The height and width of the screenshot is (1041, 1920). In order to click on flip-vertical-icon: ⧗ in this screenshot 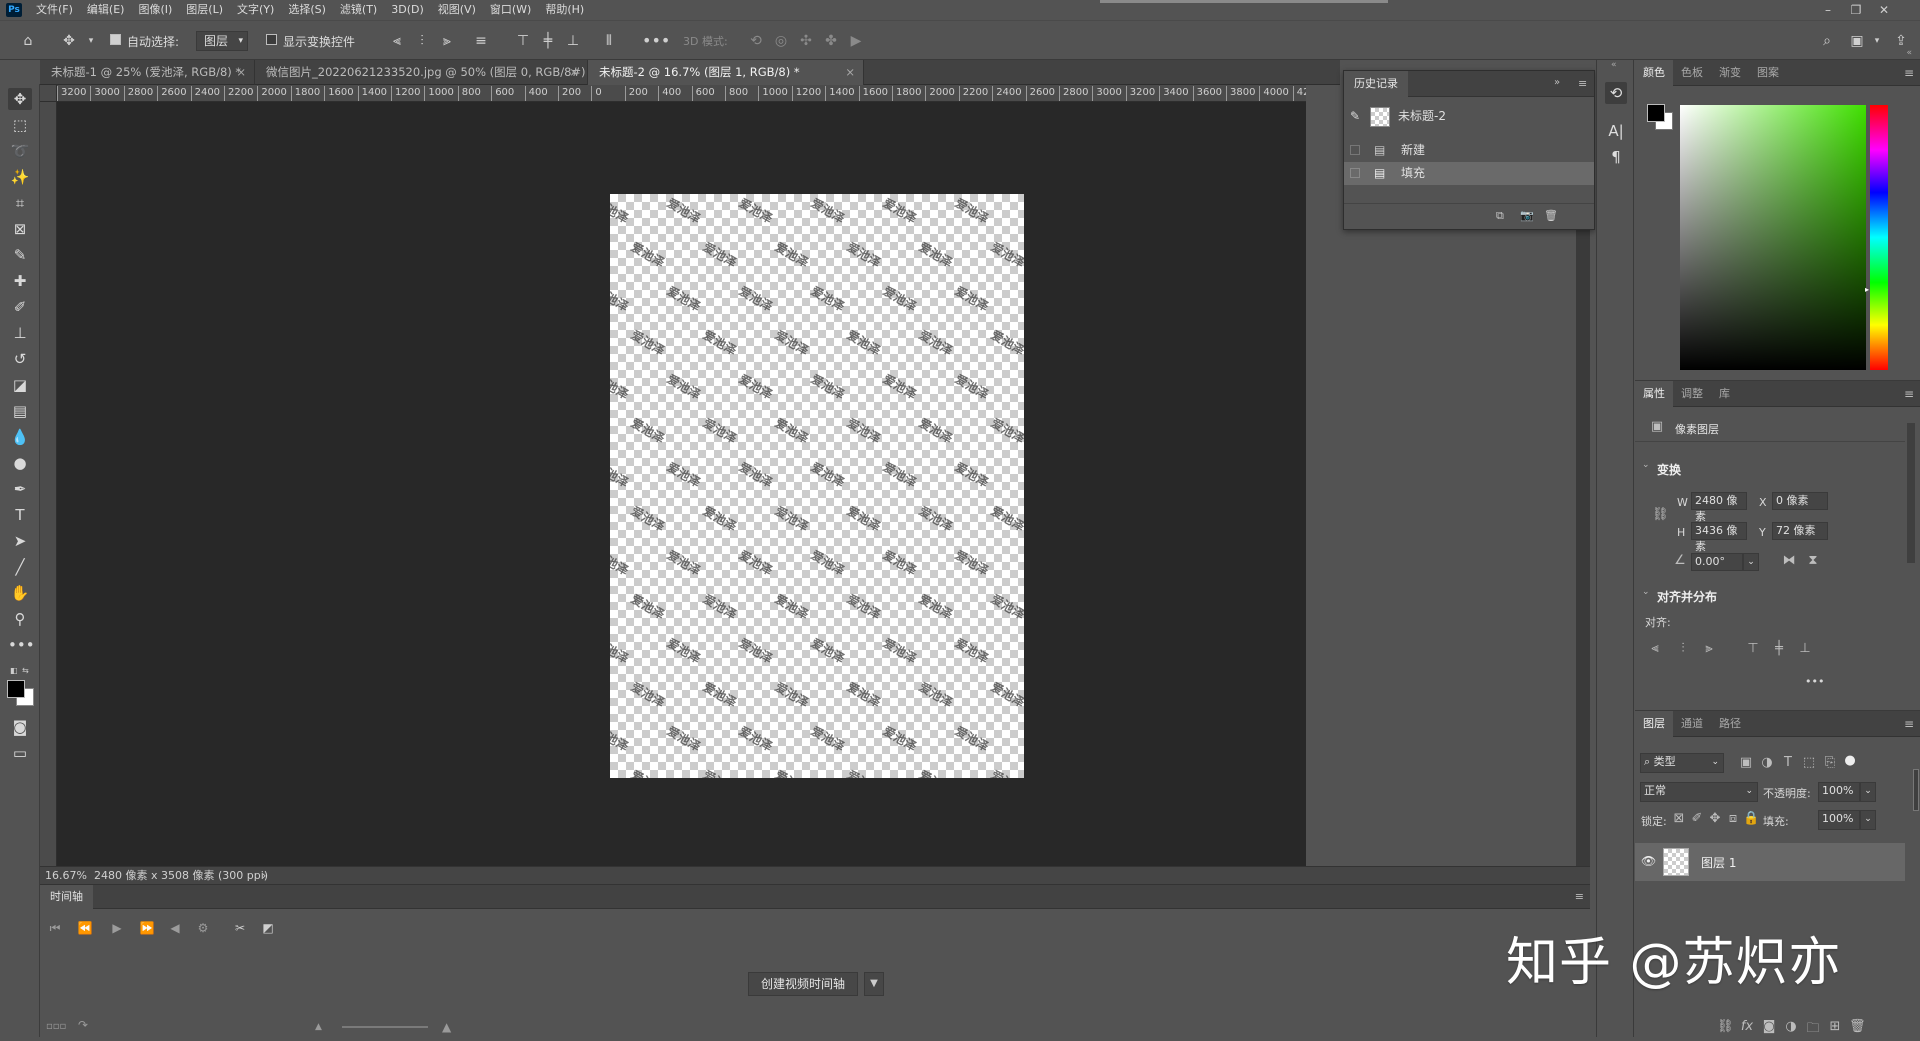, I will do `click(1813, 560)`.